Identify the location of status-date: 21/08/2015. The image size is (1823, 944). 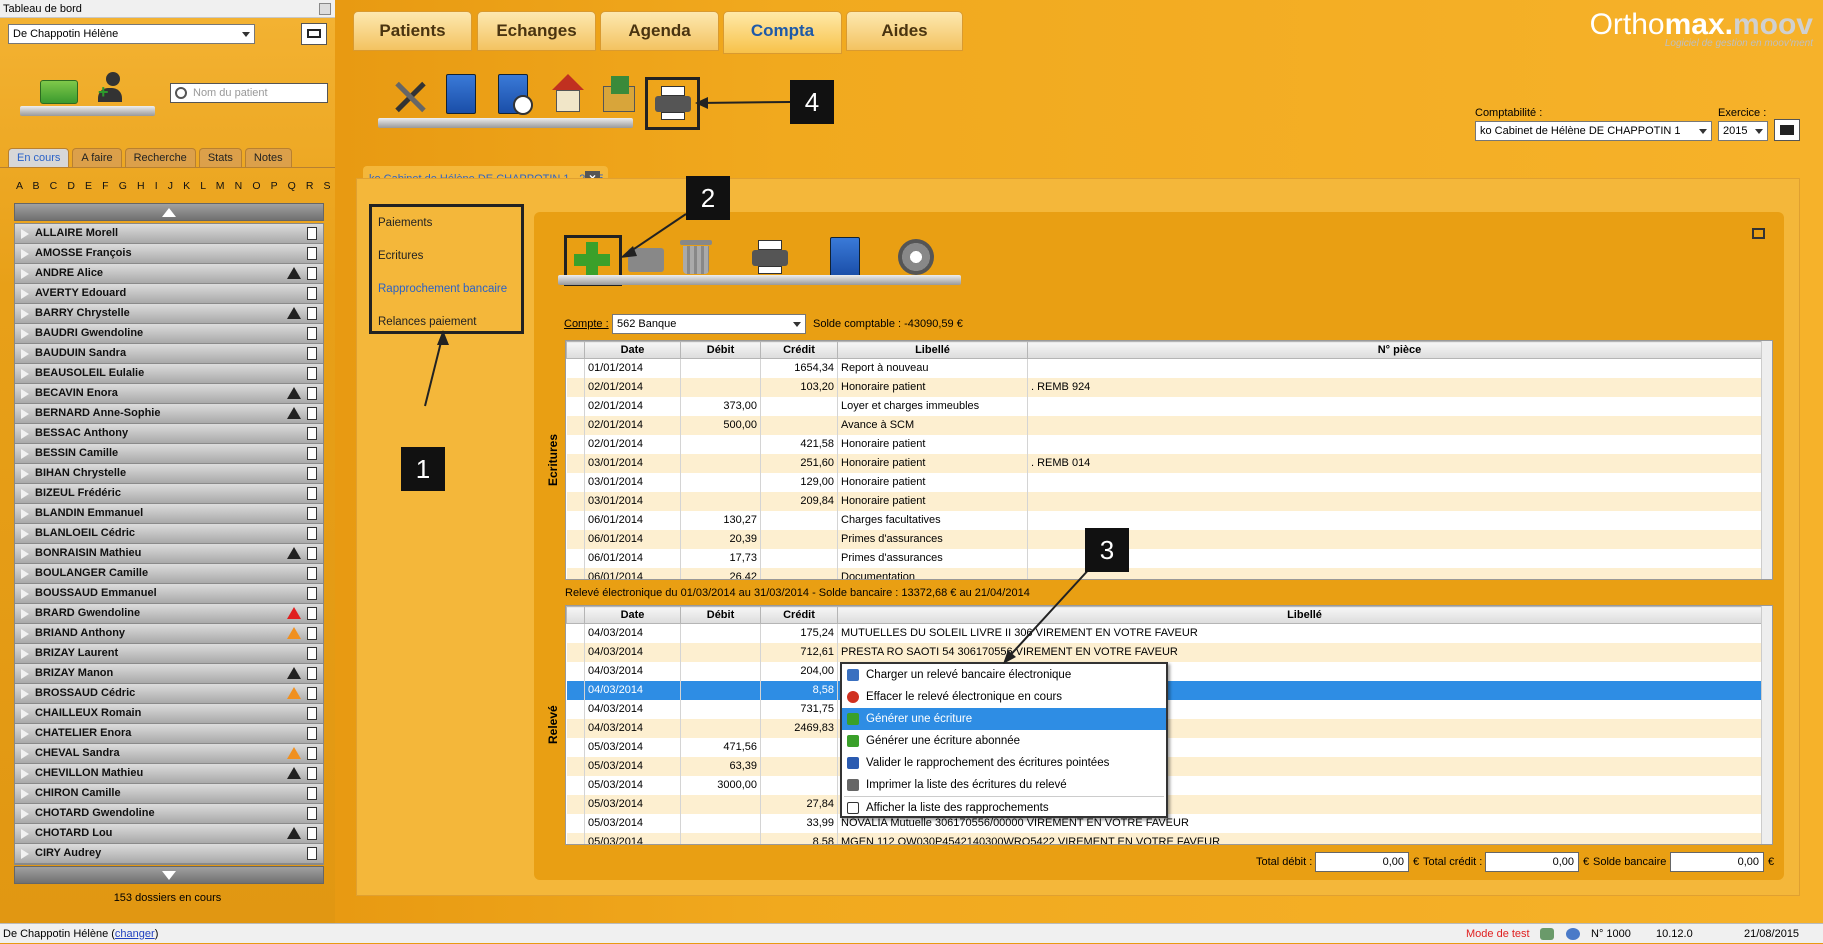
(1772, 934).